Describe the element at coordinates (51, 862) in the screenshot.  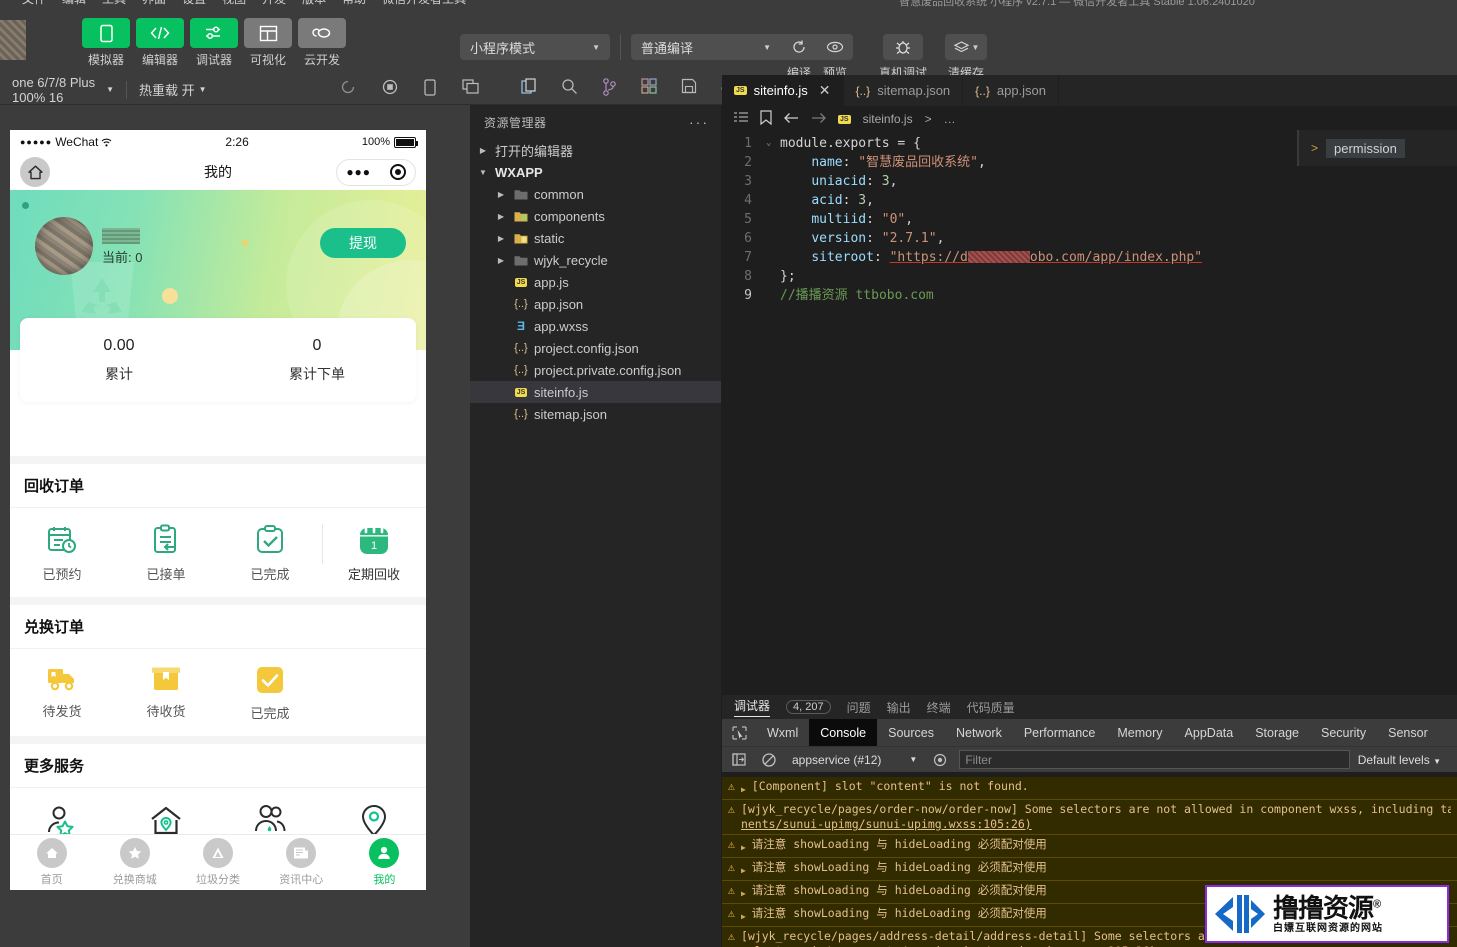
I see `tabbar-item-home: 首页` at that location.